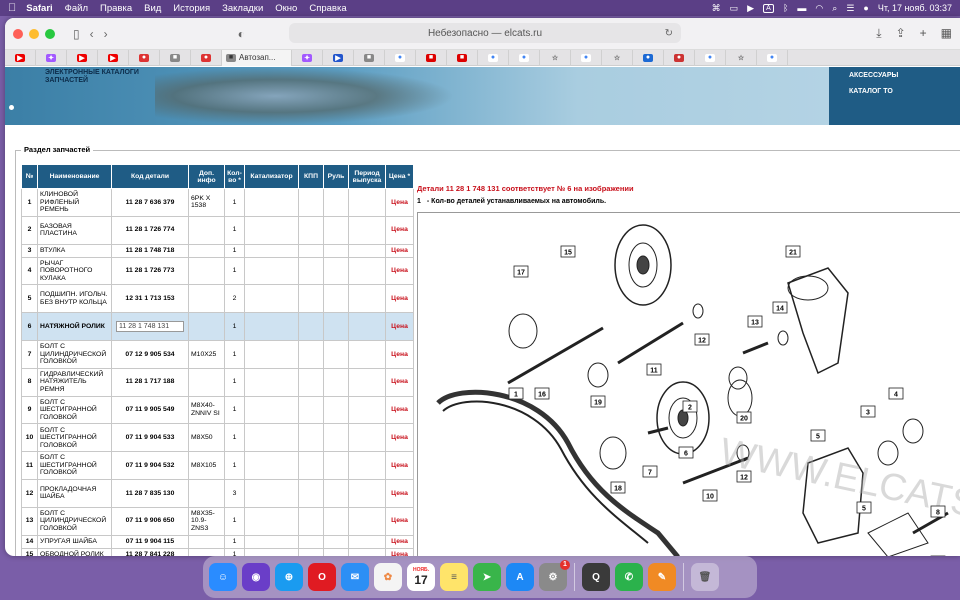  Describe the element at coordinates (92, 34) in the screenshot. I see `back-icon: ‹` at that location.